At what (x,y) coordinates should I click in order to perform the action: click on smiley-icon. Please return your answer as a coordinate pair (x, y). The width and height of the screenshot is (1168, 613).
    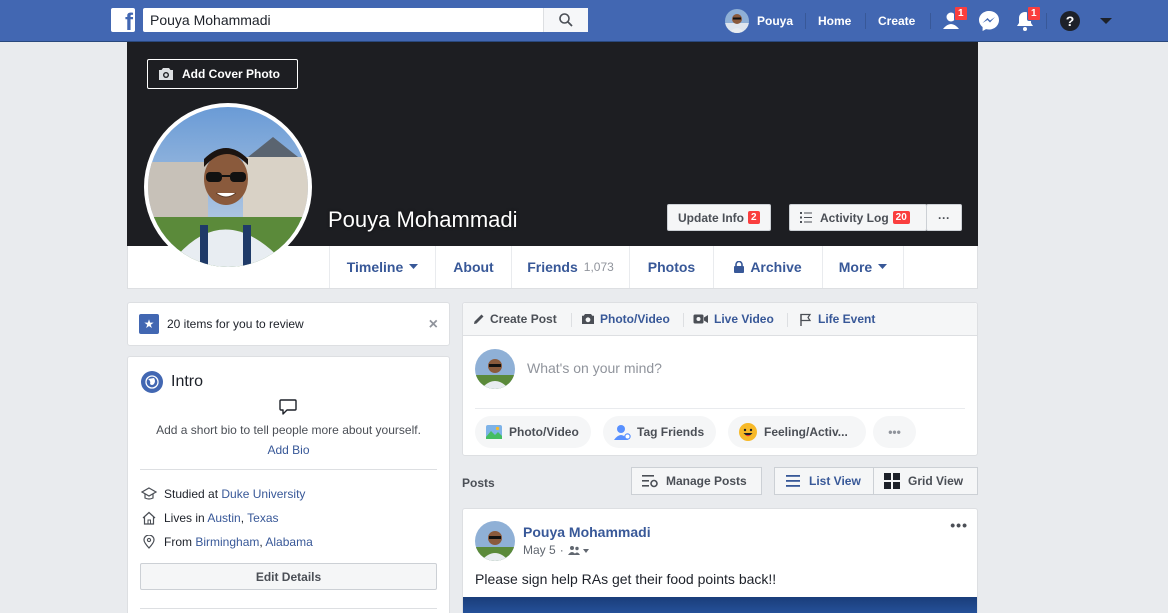
    Looking at the image, I should click on (748, 432).